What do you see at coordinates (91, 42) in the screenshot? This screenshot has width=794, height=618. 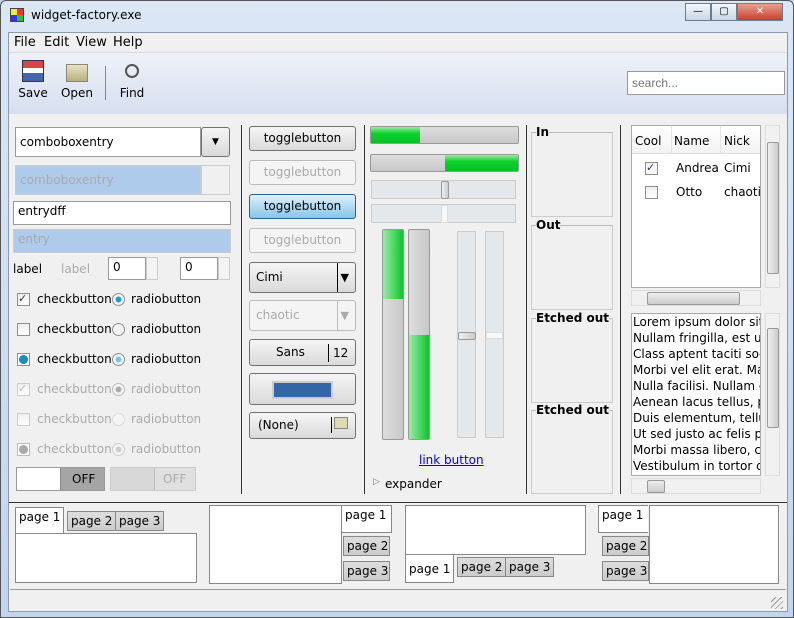 I see `menu-view: View` at bounding box center [91, 42].